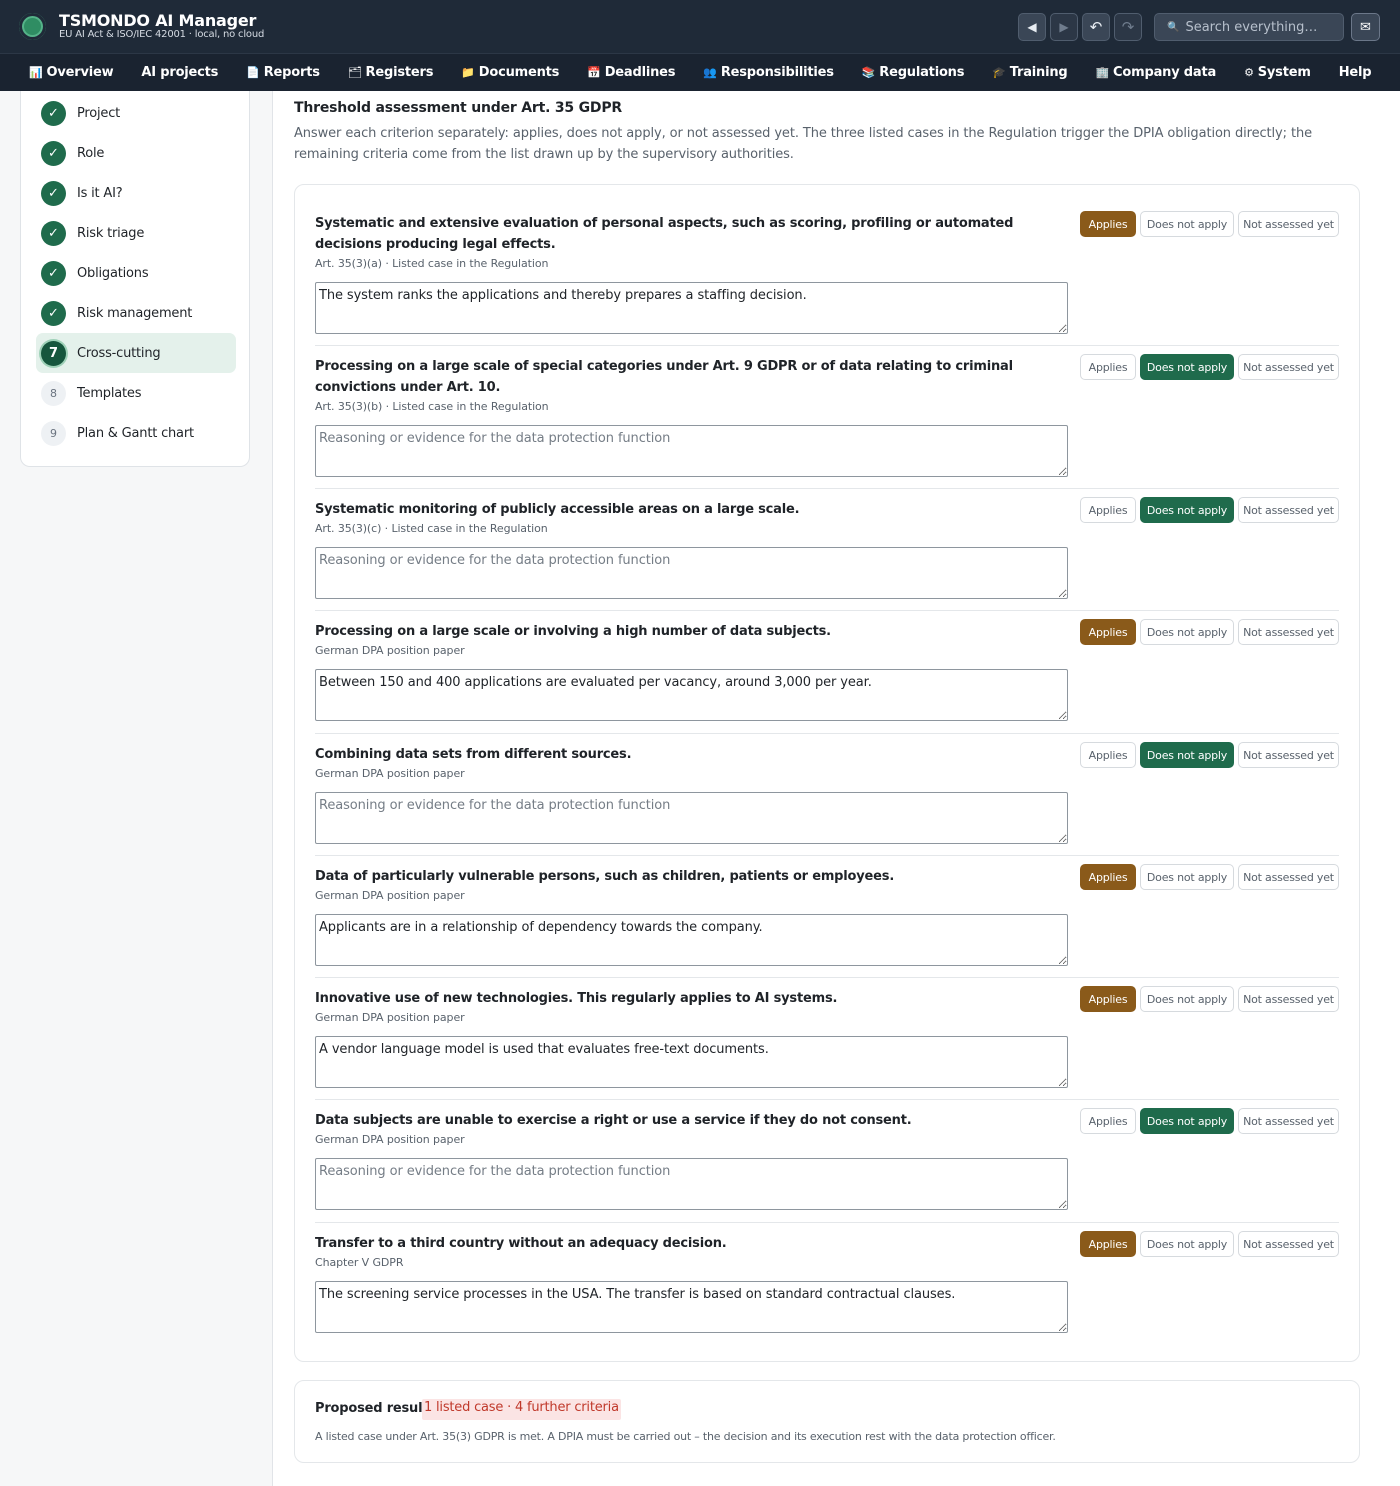 This screenshot has width=1400, height=1486. I want to click on mail-icon: ✉, so click(1365, 27).